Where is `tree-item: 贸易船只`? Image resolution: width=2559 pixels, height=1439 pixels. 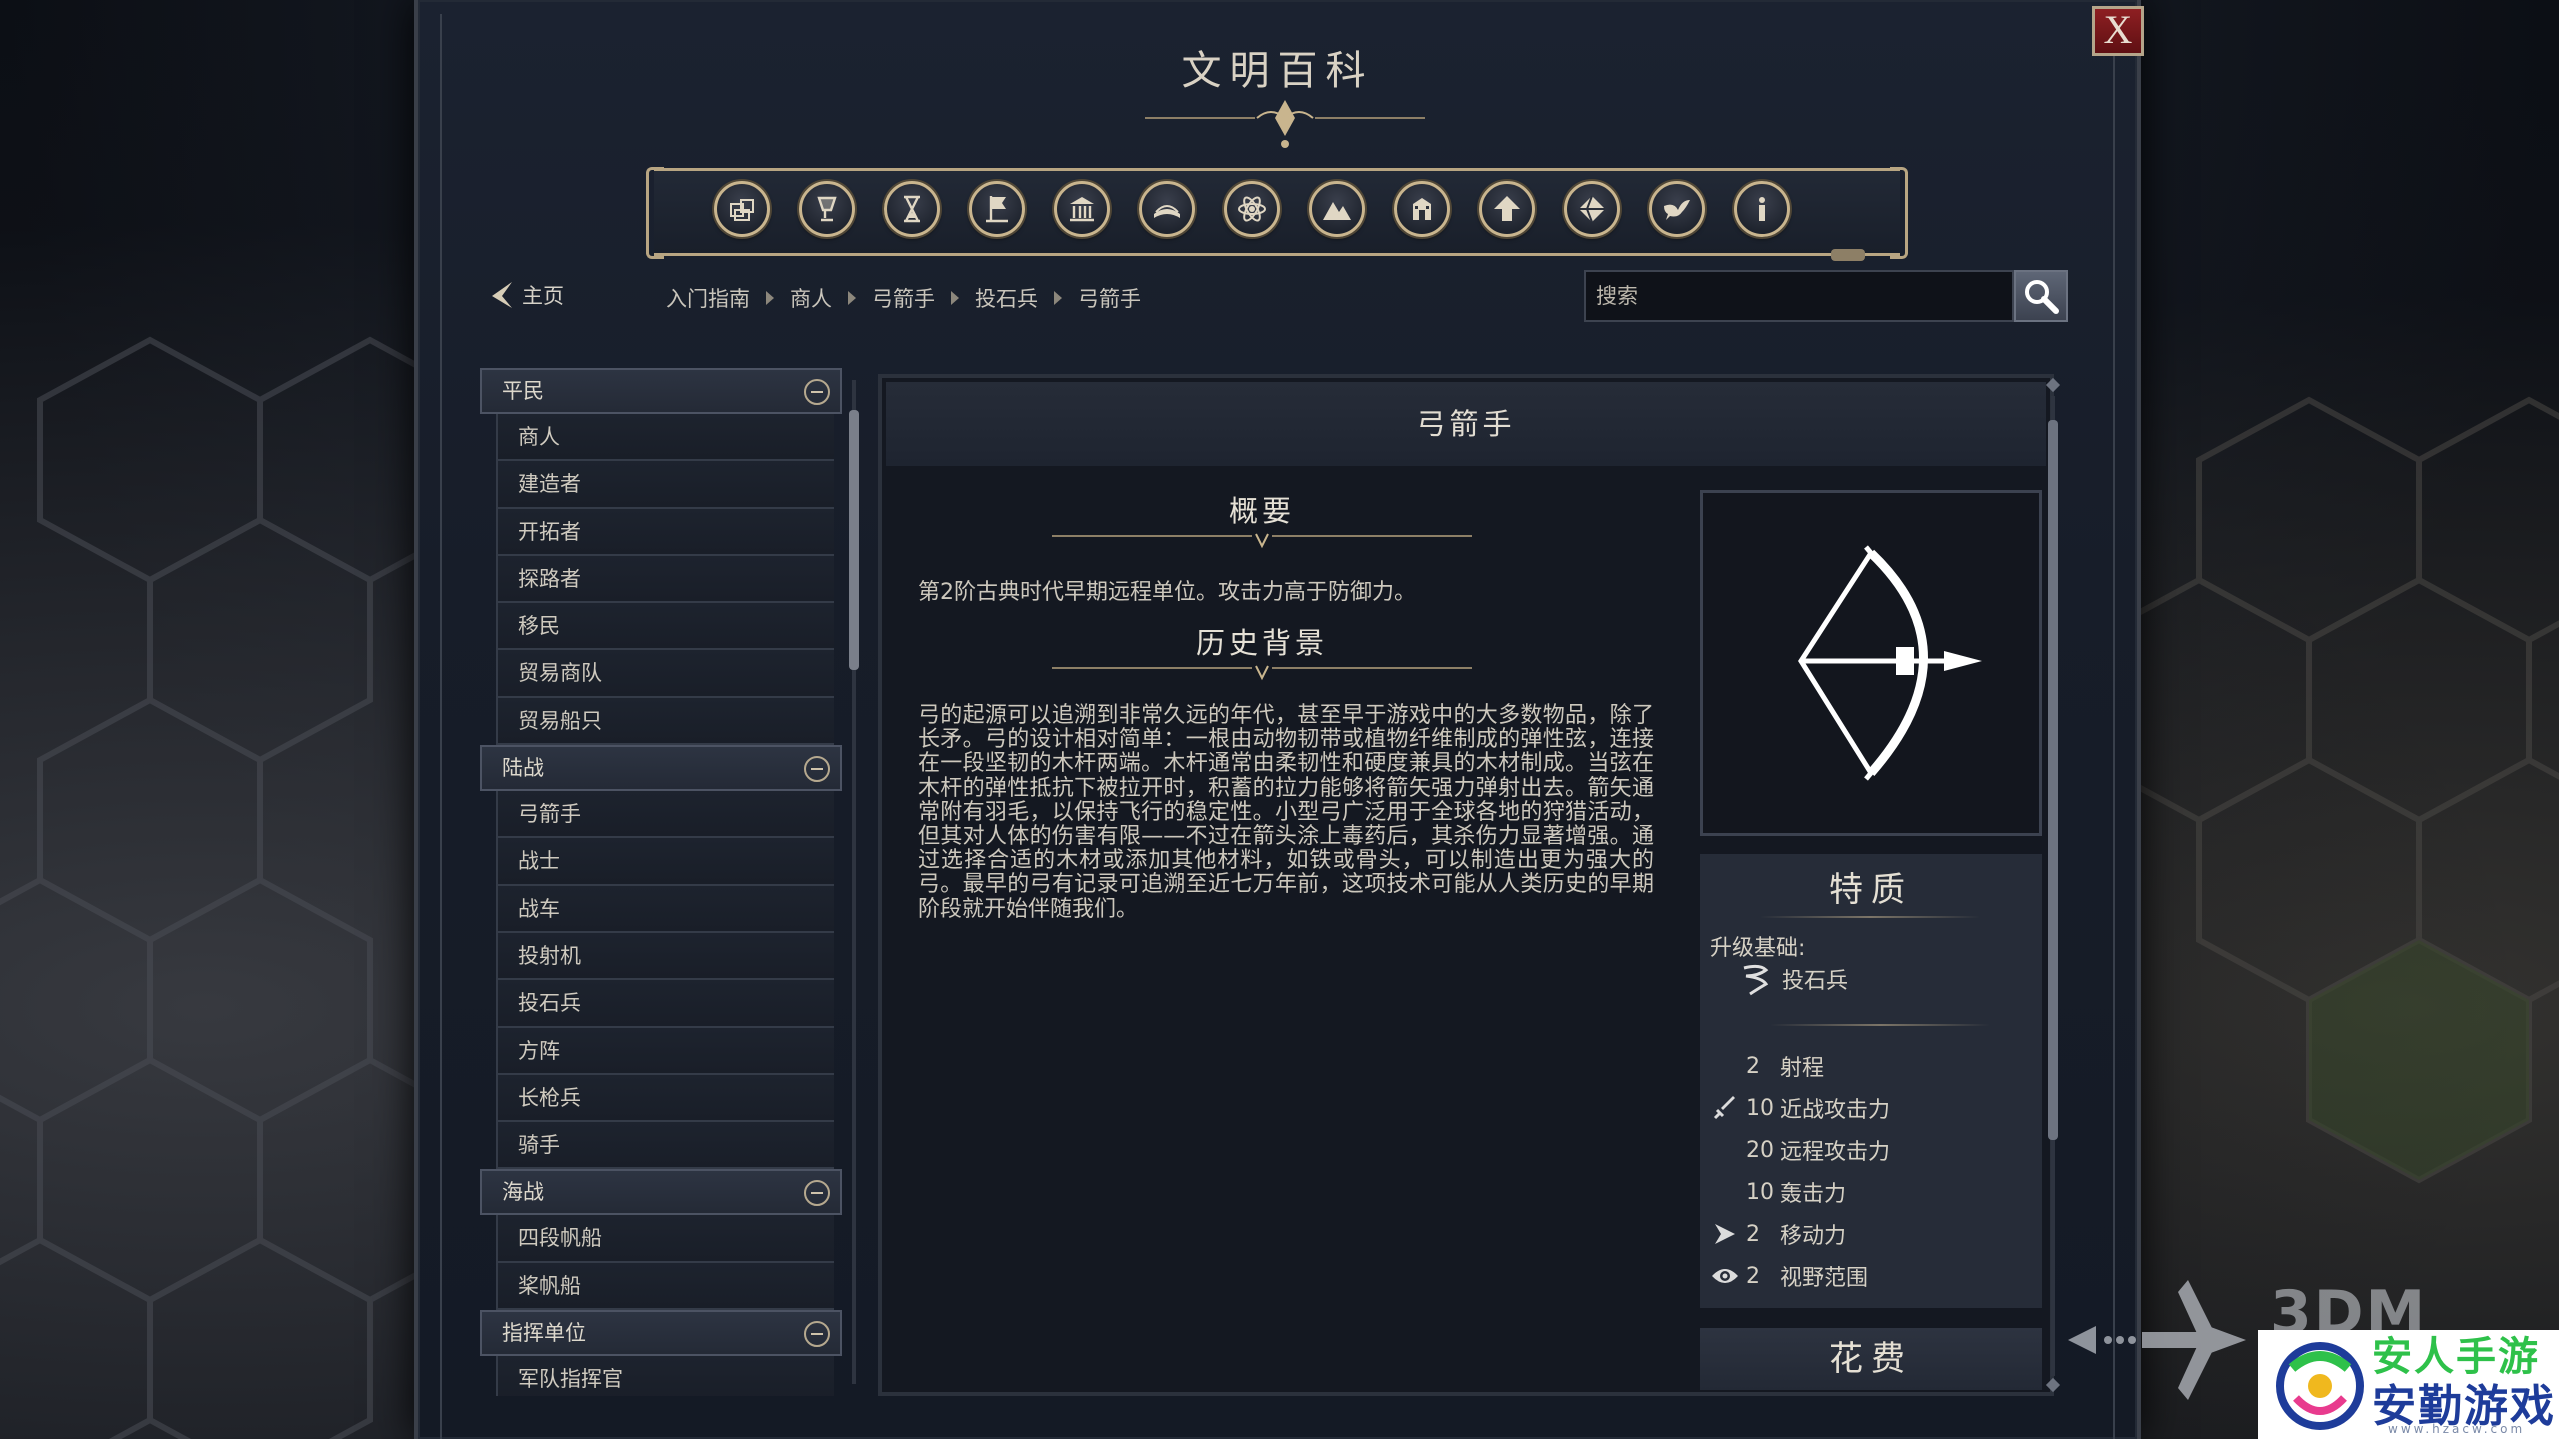
tree-item: 贸易船只 is located at coordinates (665, 721).